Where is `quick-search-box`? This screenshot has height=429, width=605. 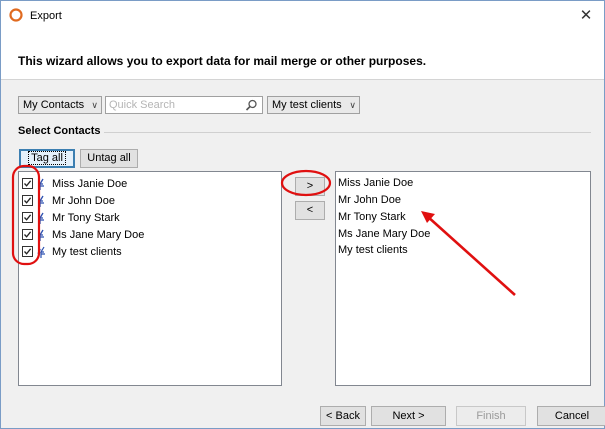
quick-search-box is located at coordinates (184, 105).